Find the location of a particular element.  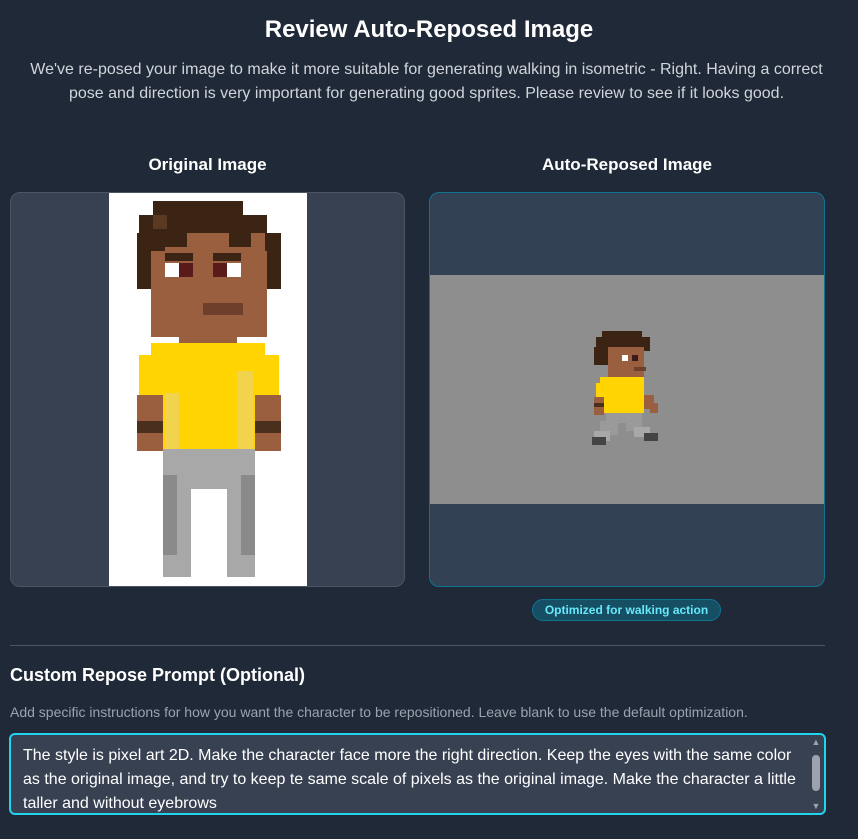

scroll-thumb is located at coordinates (816, 773).